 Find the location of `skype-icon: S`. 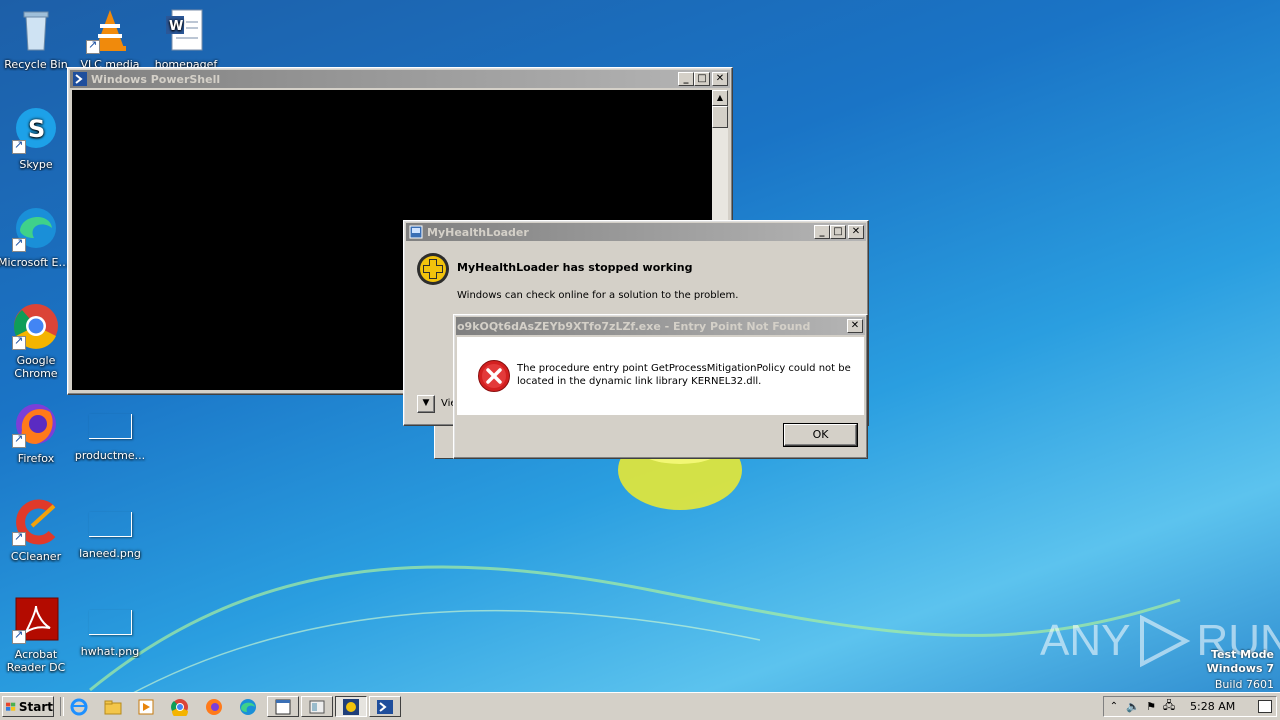

skype-icon: S is located at coordinates (36, 130).